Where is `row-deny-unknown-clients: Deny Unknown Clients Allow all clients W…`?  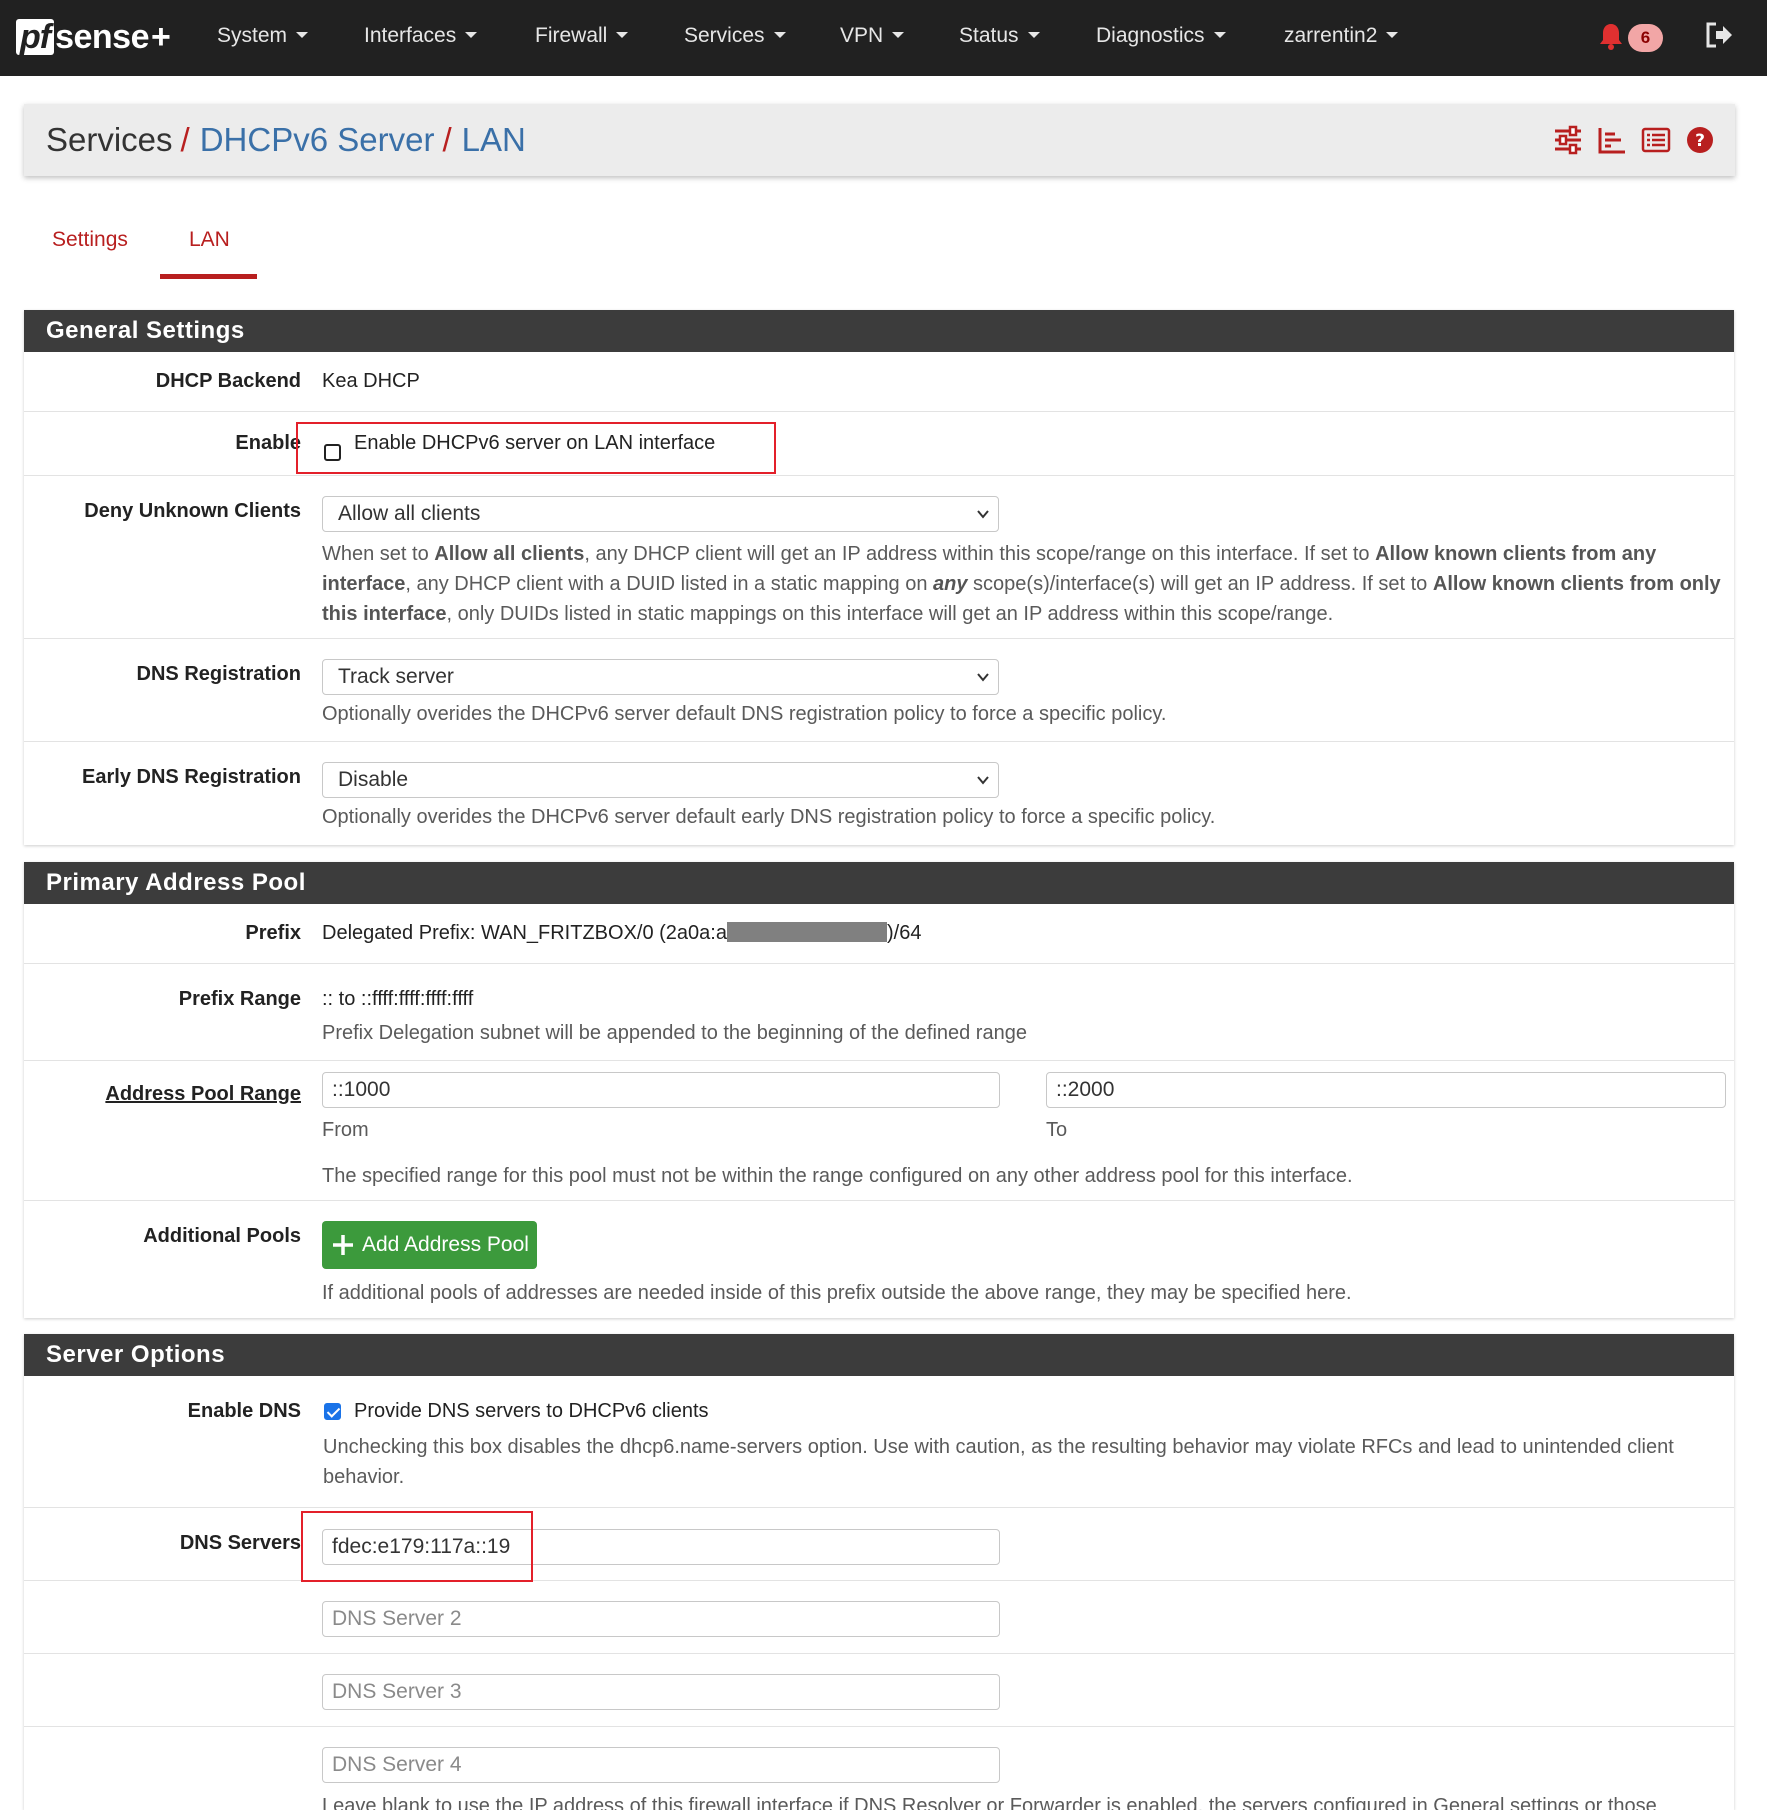 row-deny-unknown-clients: Deny Unknown Clients Allow all clients W… is located at coordinates (879, 557).